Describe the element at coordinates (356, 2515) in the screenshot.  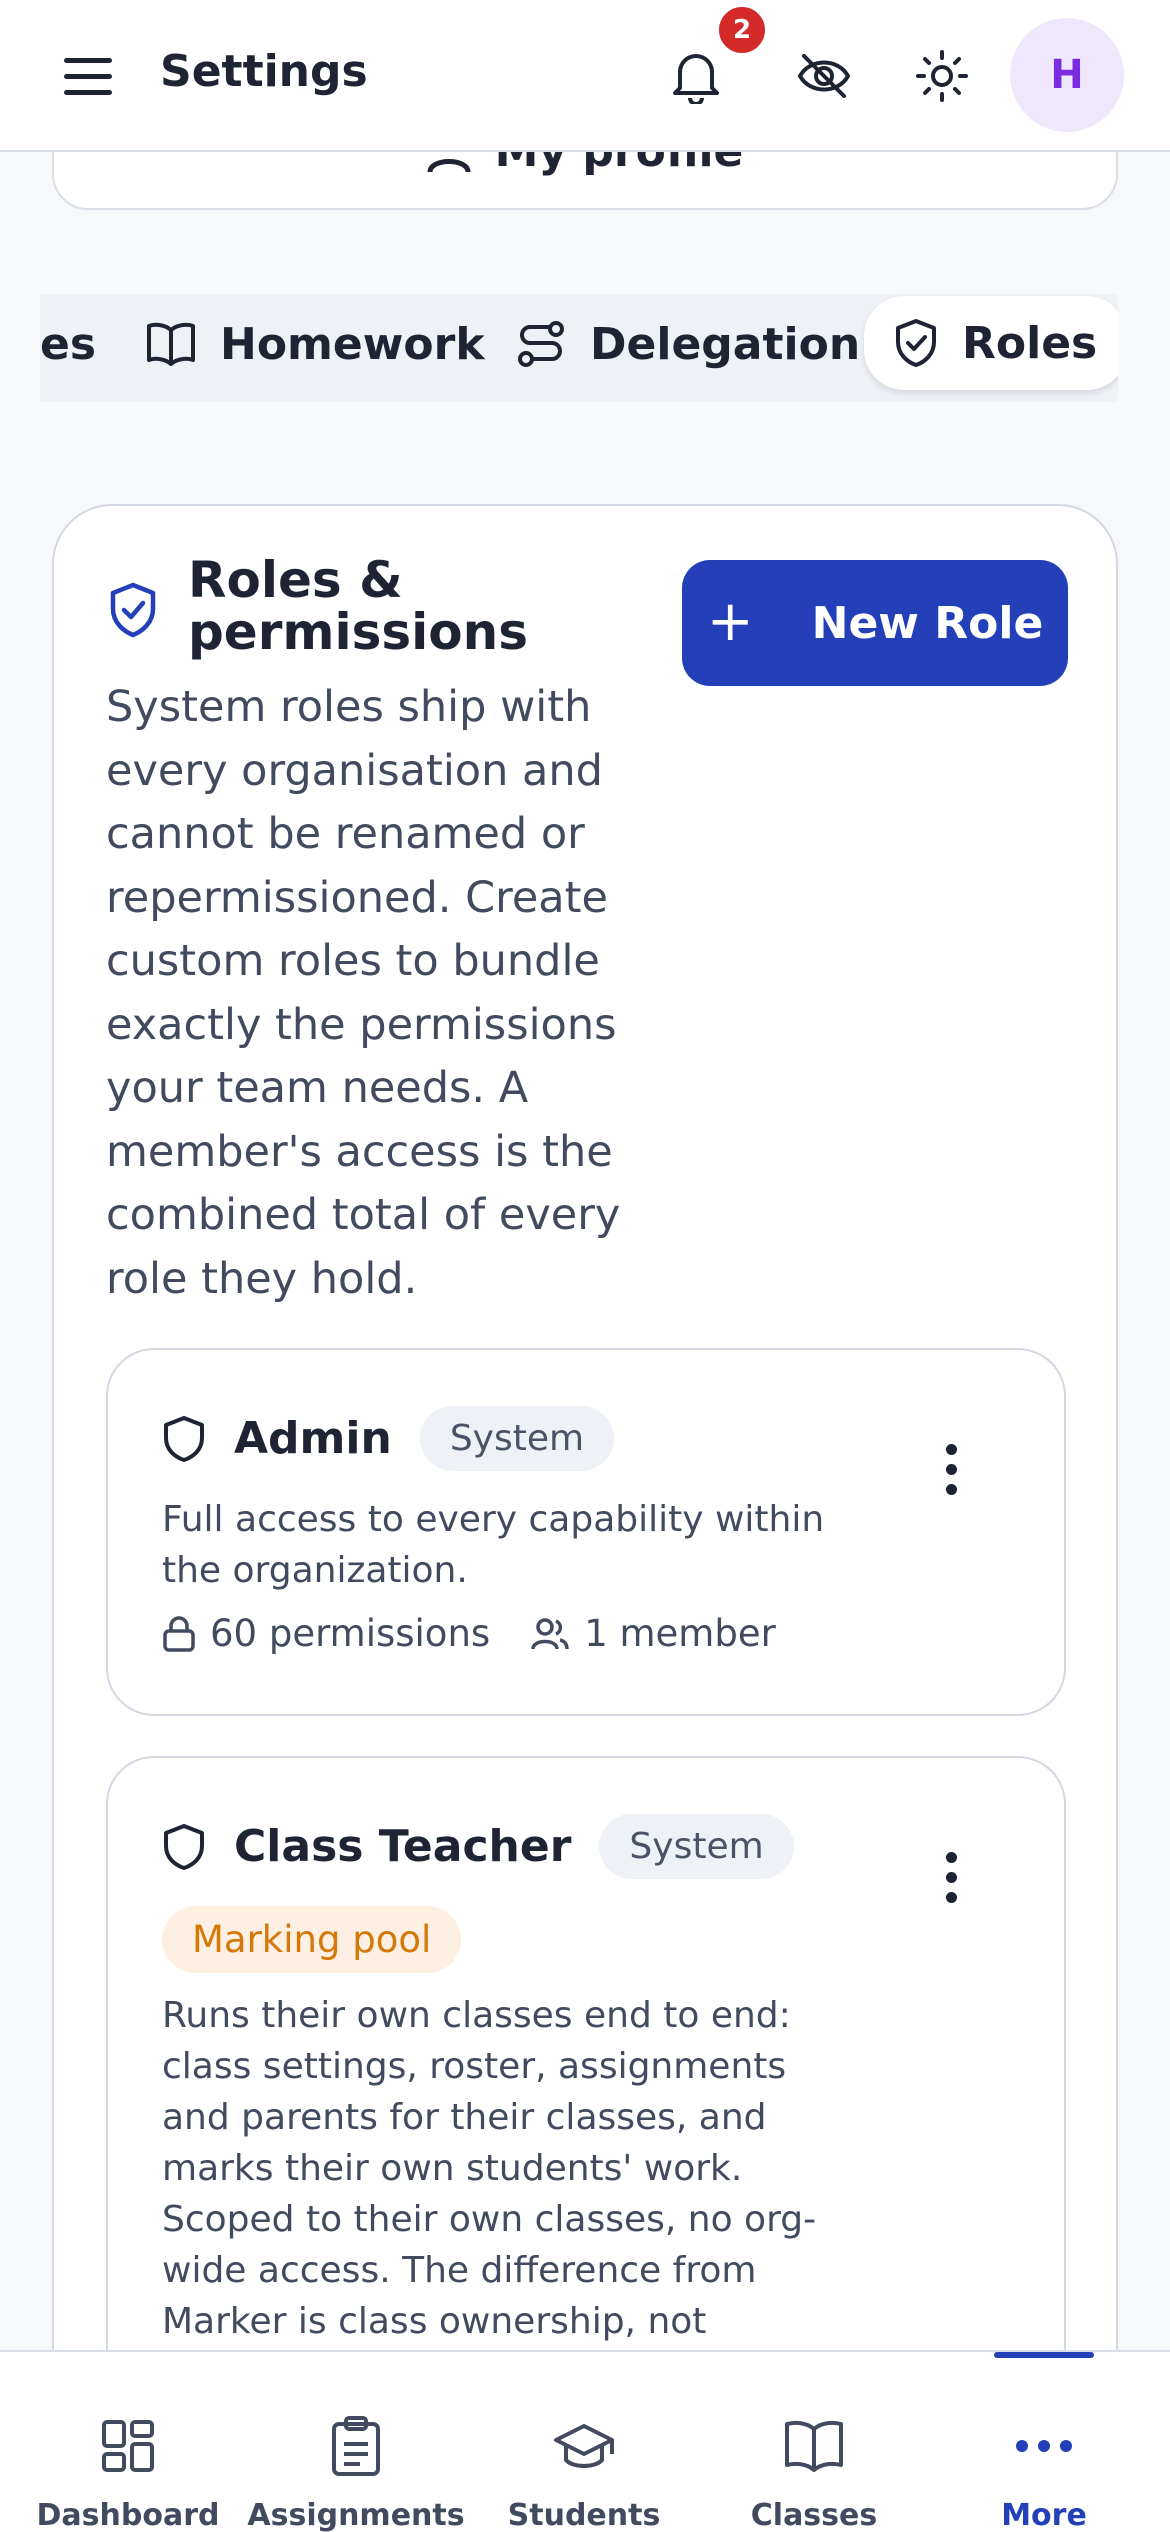
I see `nav-label: Assignments` at that location.